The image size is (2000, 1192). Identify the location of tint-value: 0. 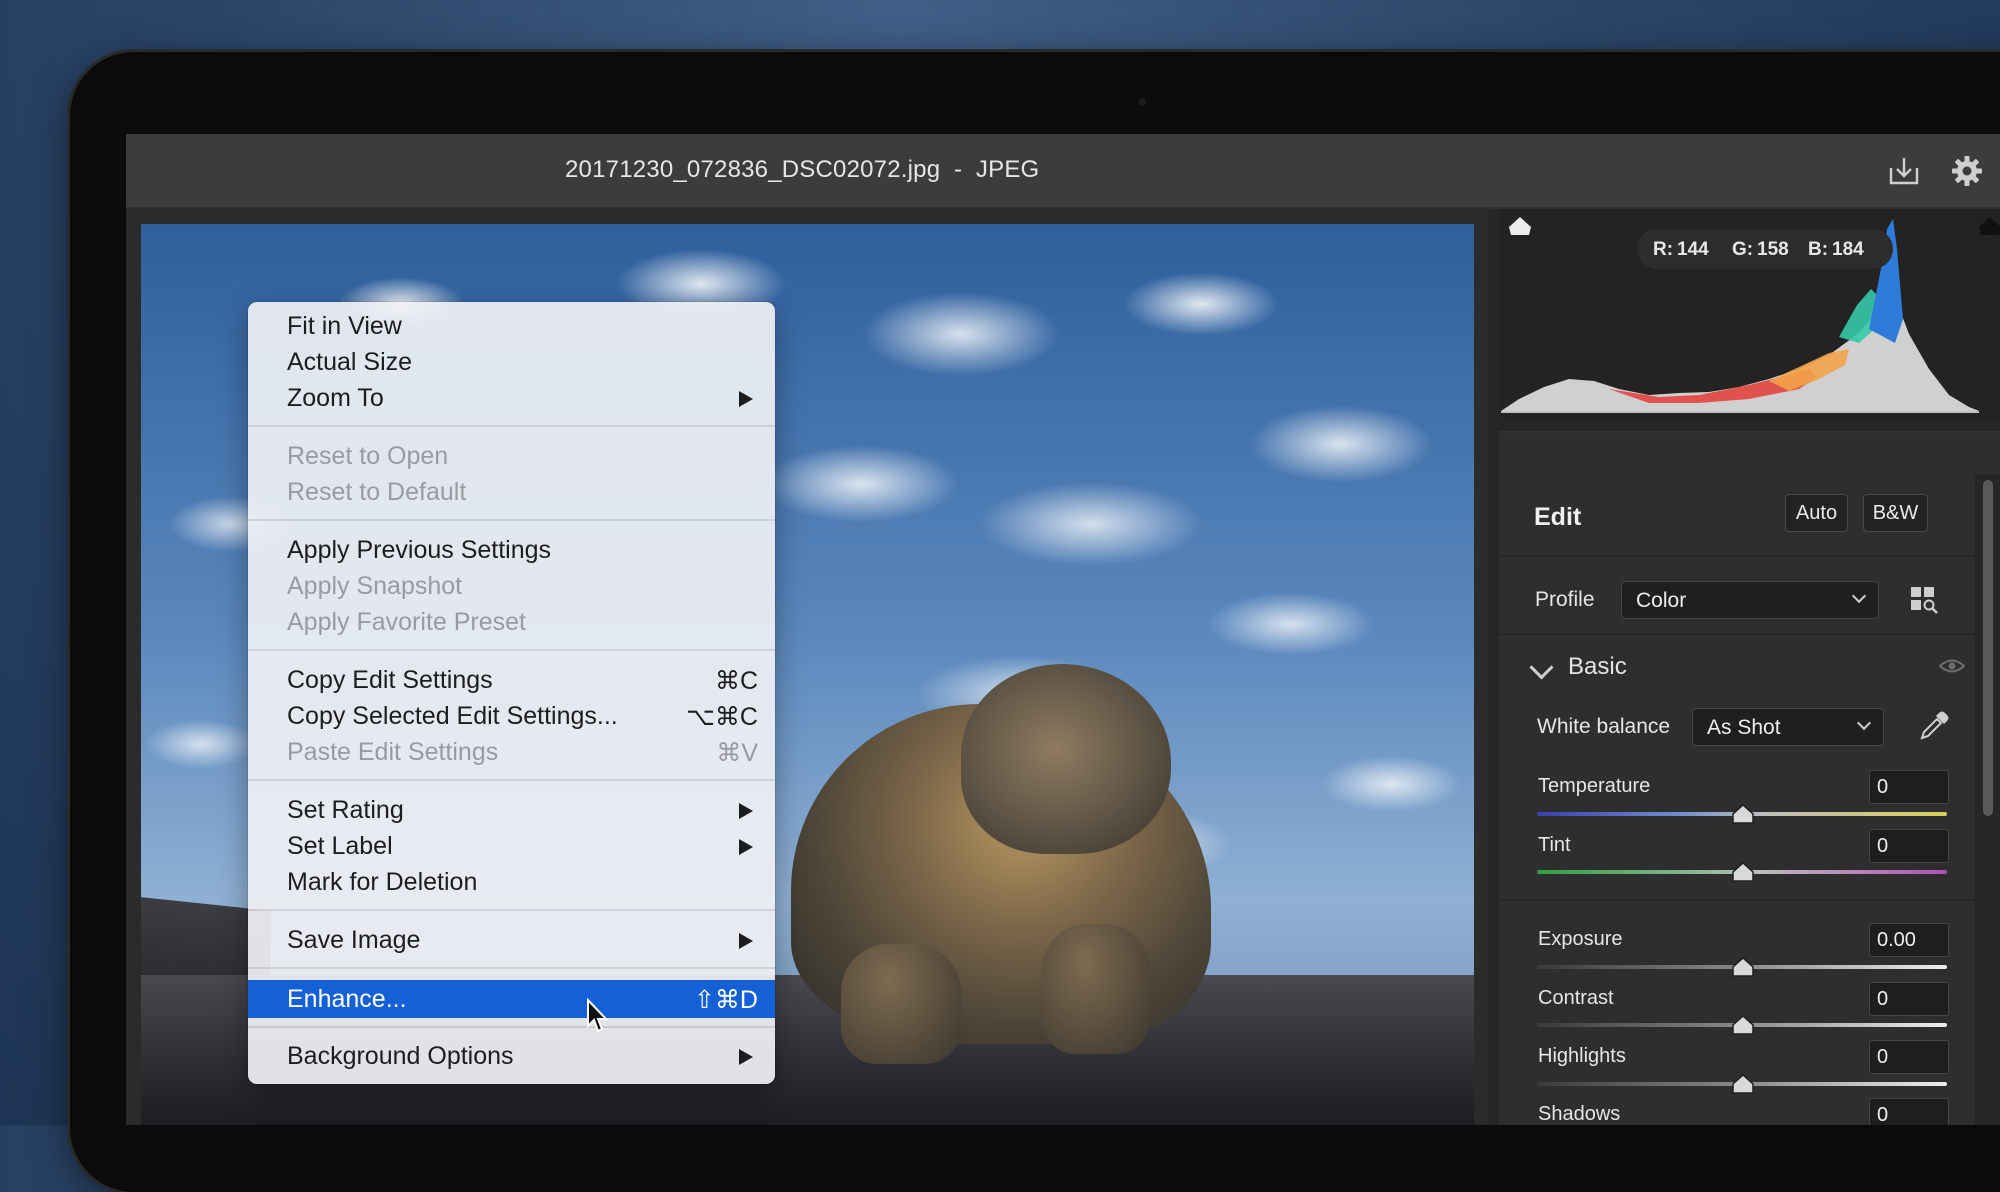
(1909, 846).